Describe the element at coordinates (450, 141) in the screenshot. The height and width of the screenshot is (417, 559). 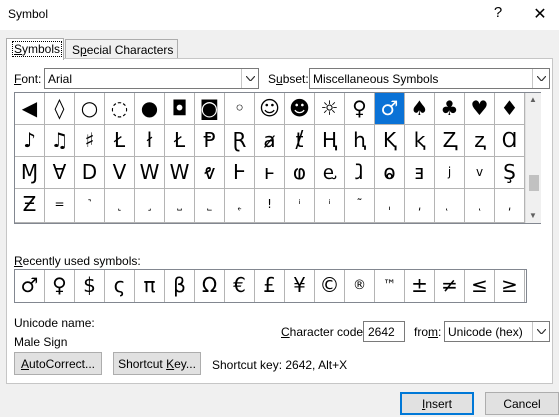
I see `symbol-cell: Ⱬ` at that location.